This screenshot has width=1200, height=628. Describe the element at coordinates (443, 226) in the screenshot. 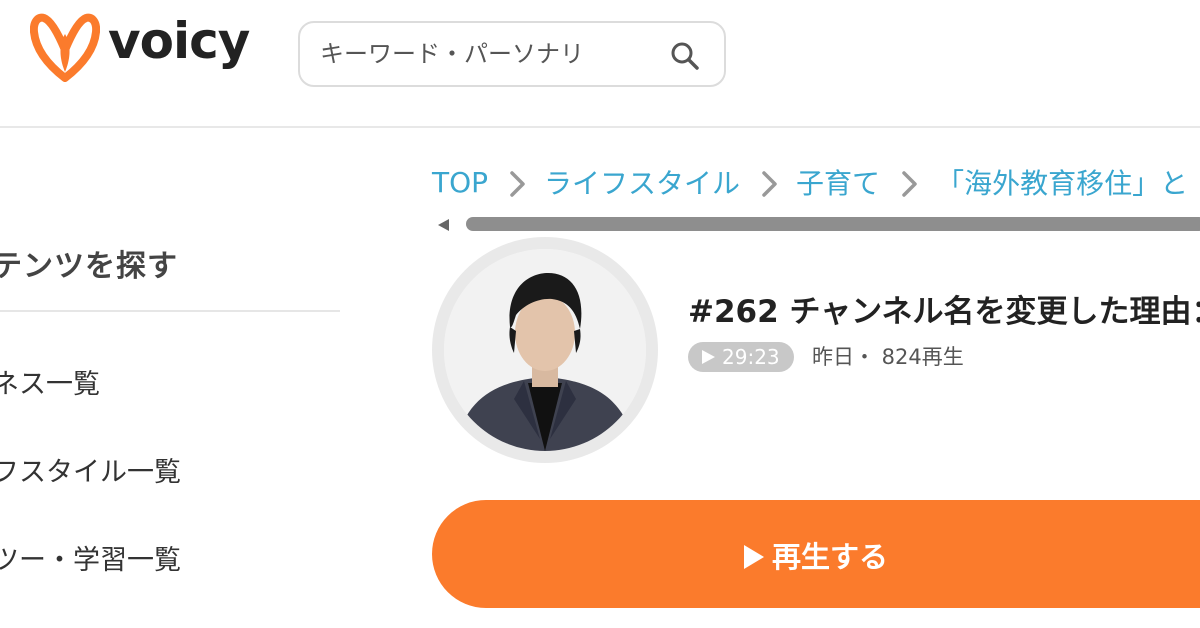

I see `scroll-left-icon` at that location.